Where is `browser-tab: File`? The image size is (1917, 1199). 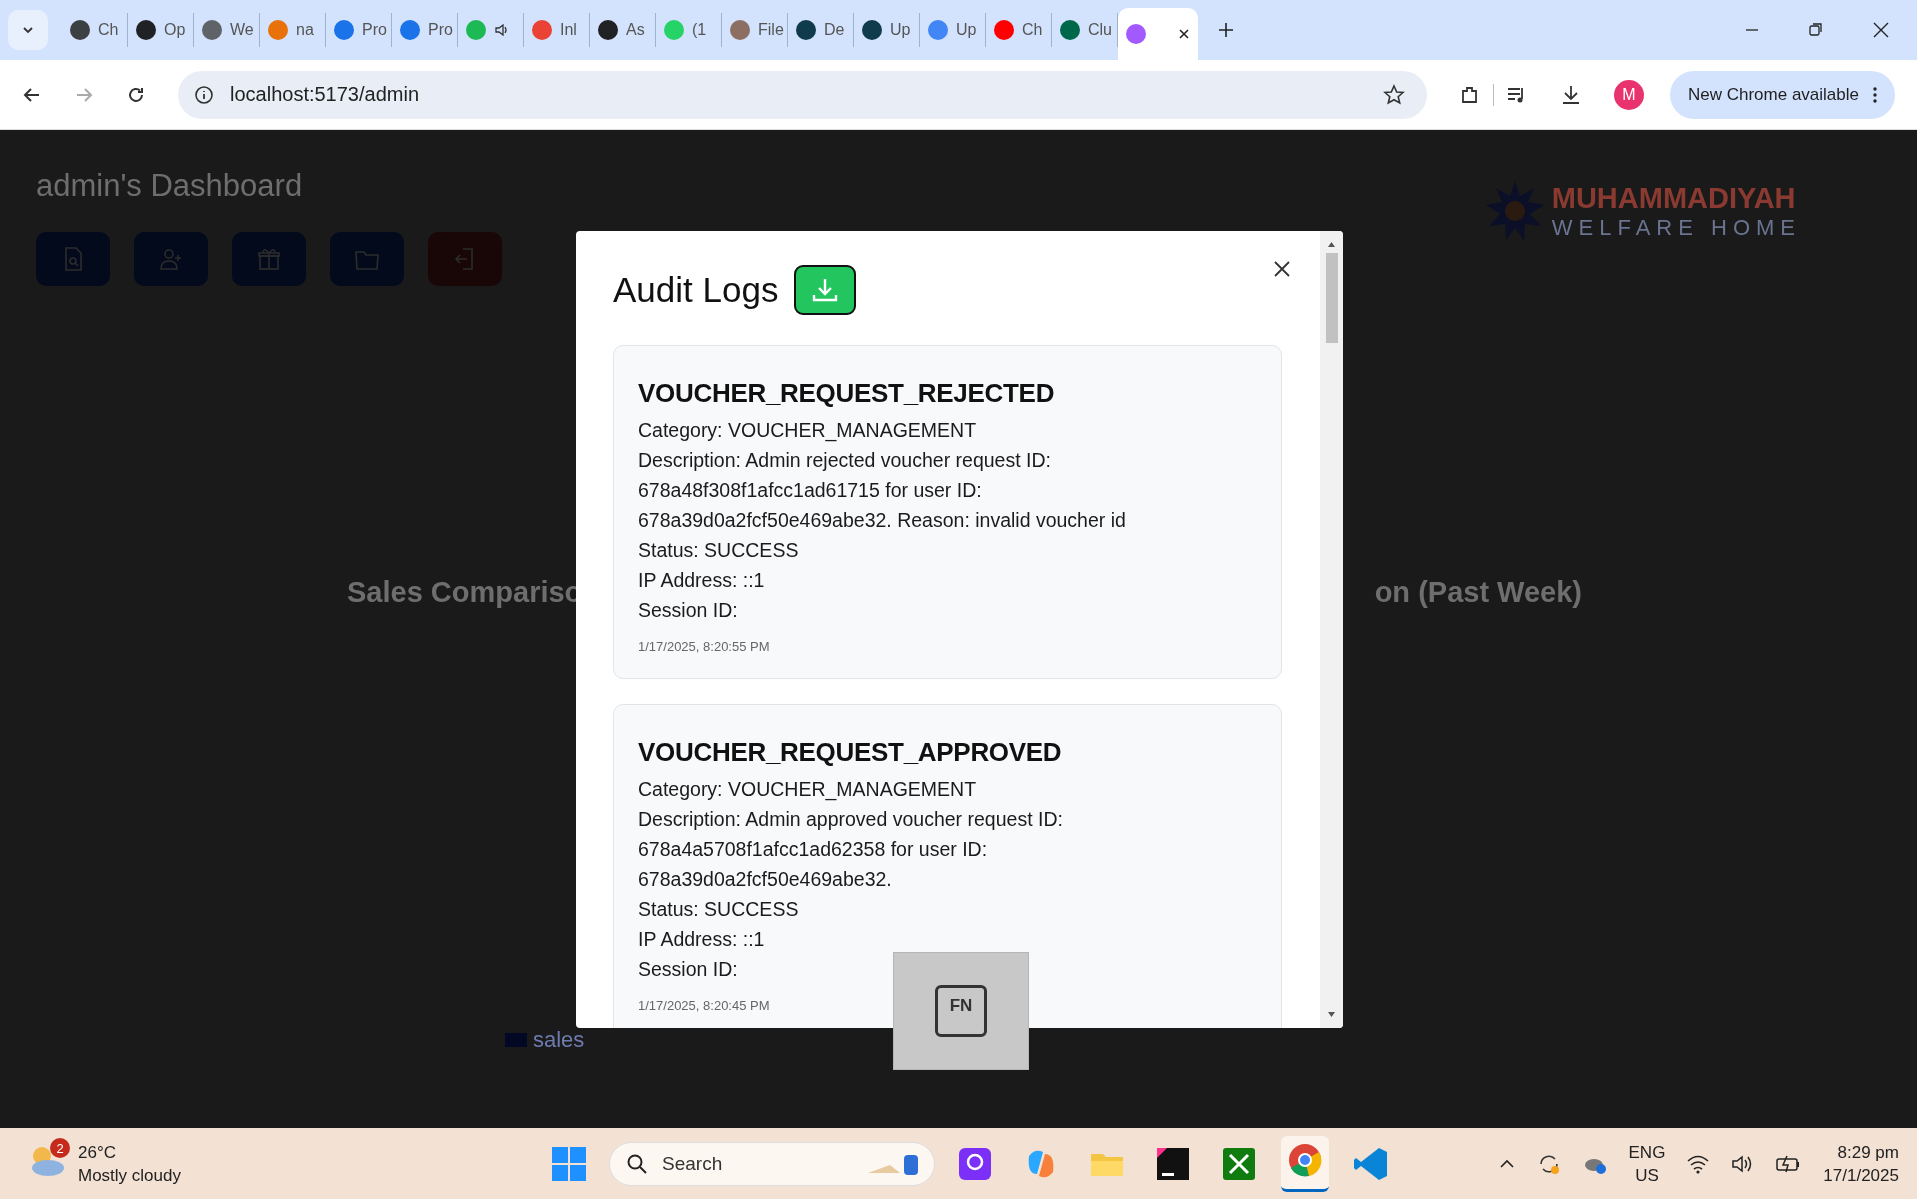
browser-tab: File is located at coordinates (755, 30).